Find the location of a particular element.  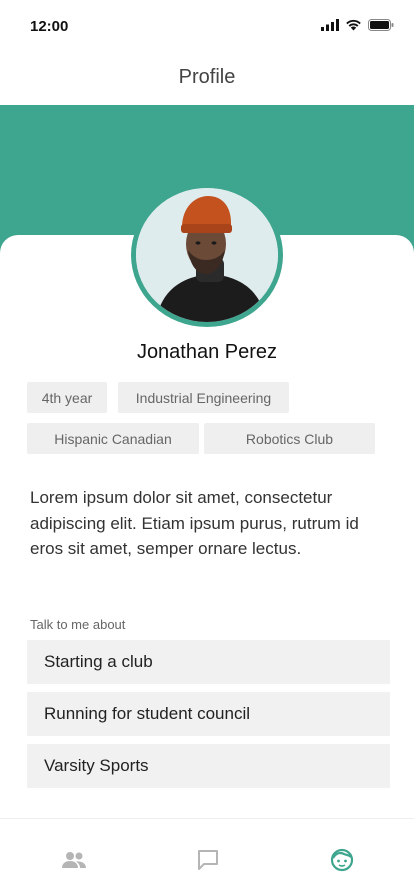

people-icon is located at coordinates (74, 860).